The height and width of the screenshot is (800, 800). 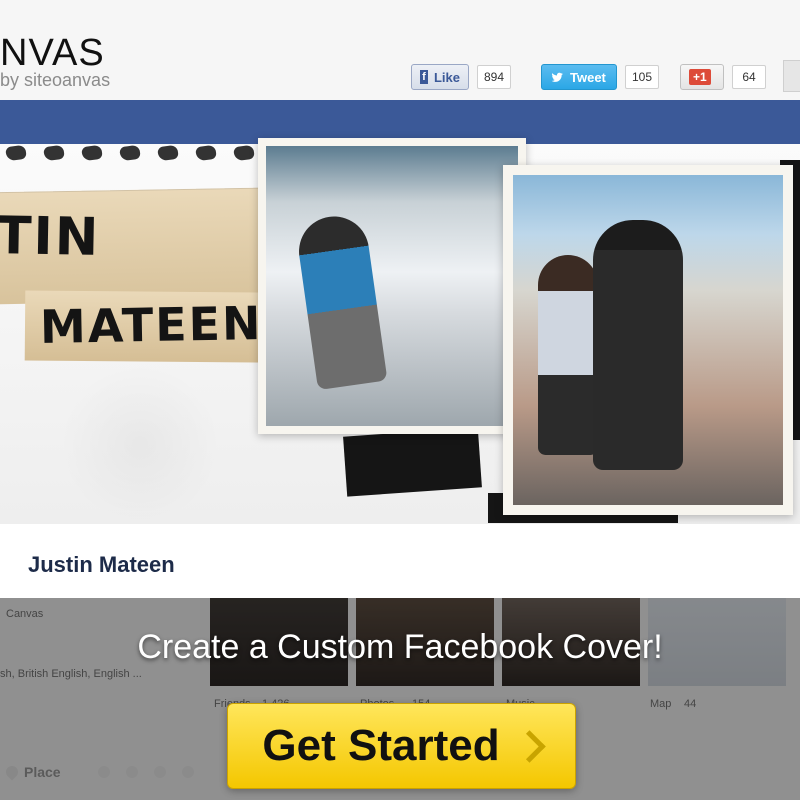 I want to click on tweet-button: Tweet, so click(x=579, y=77).